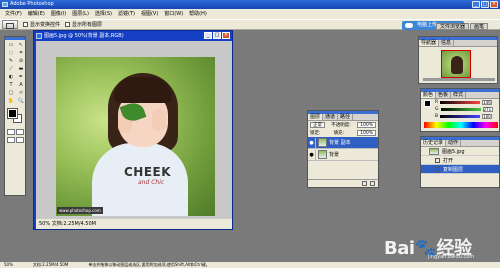  I want to click on minimize-button: _, so click(476, 4).